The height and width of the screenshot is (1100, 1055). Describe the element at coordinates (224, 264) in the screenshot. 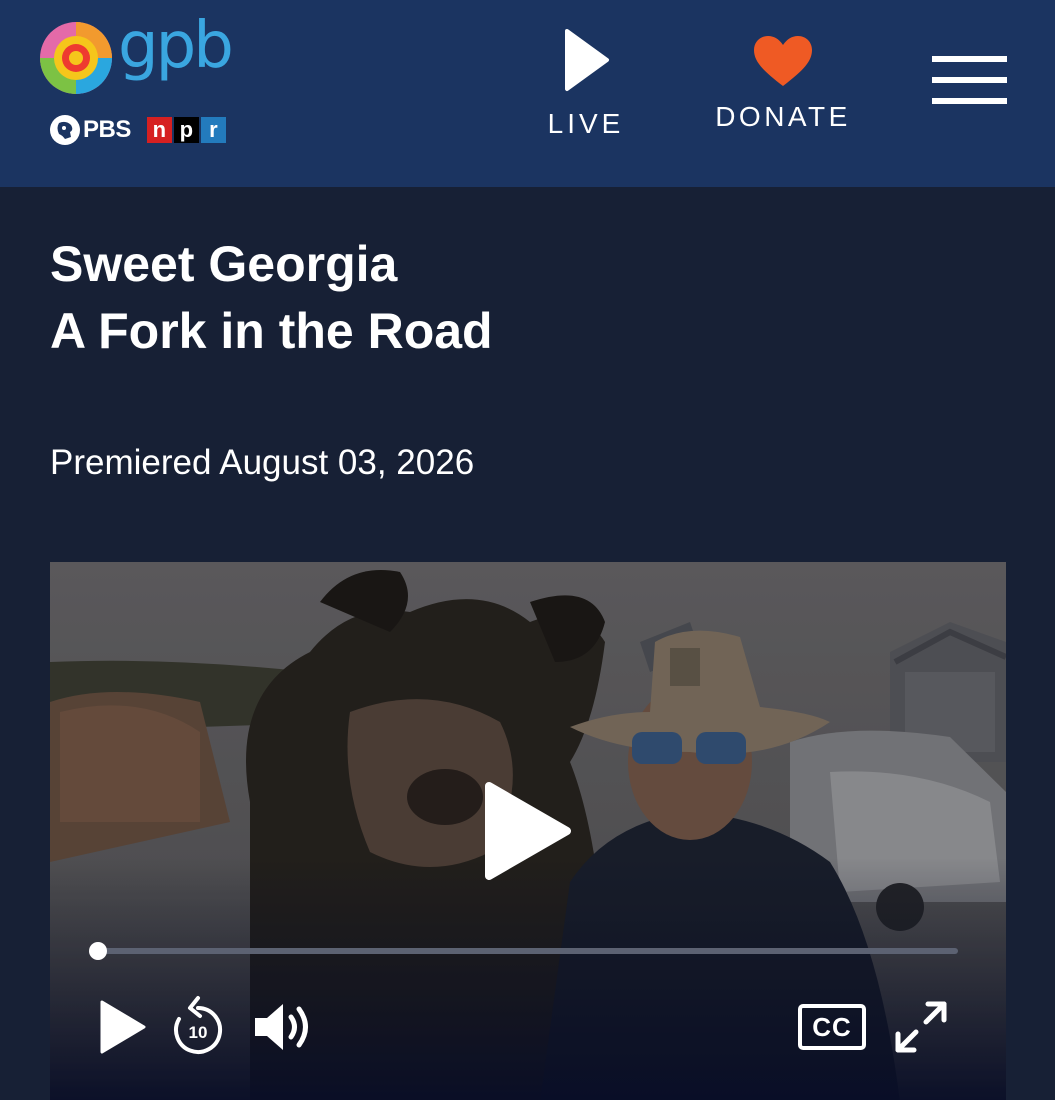

I see `program-title: Sweet Georgia` at that location.